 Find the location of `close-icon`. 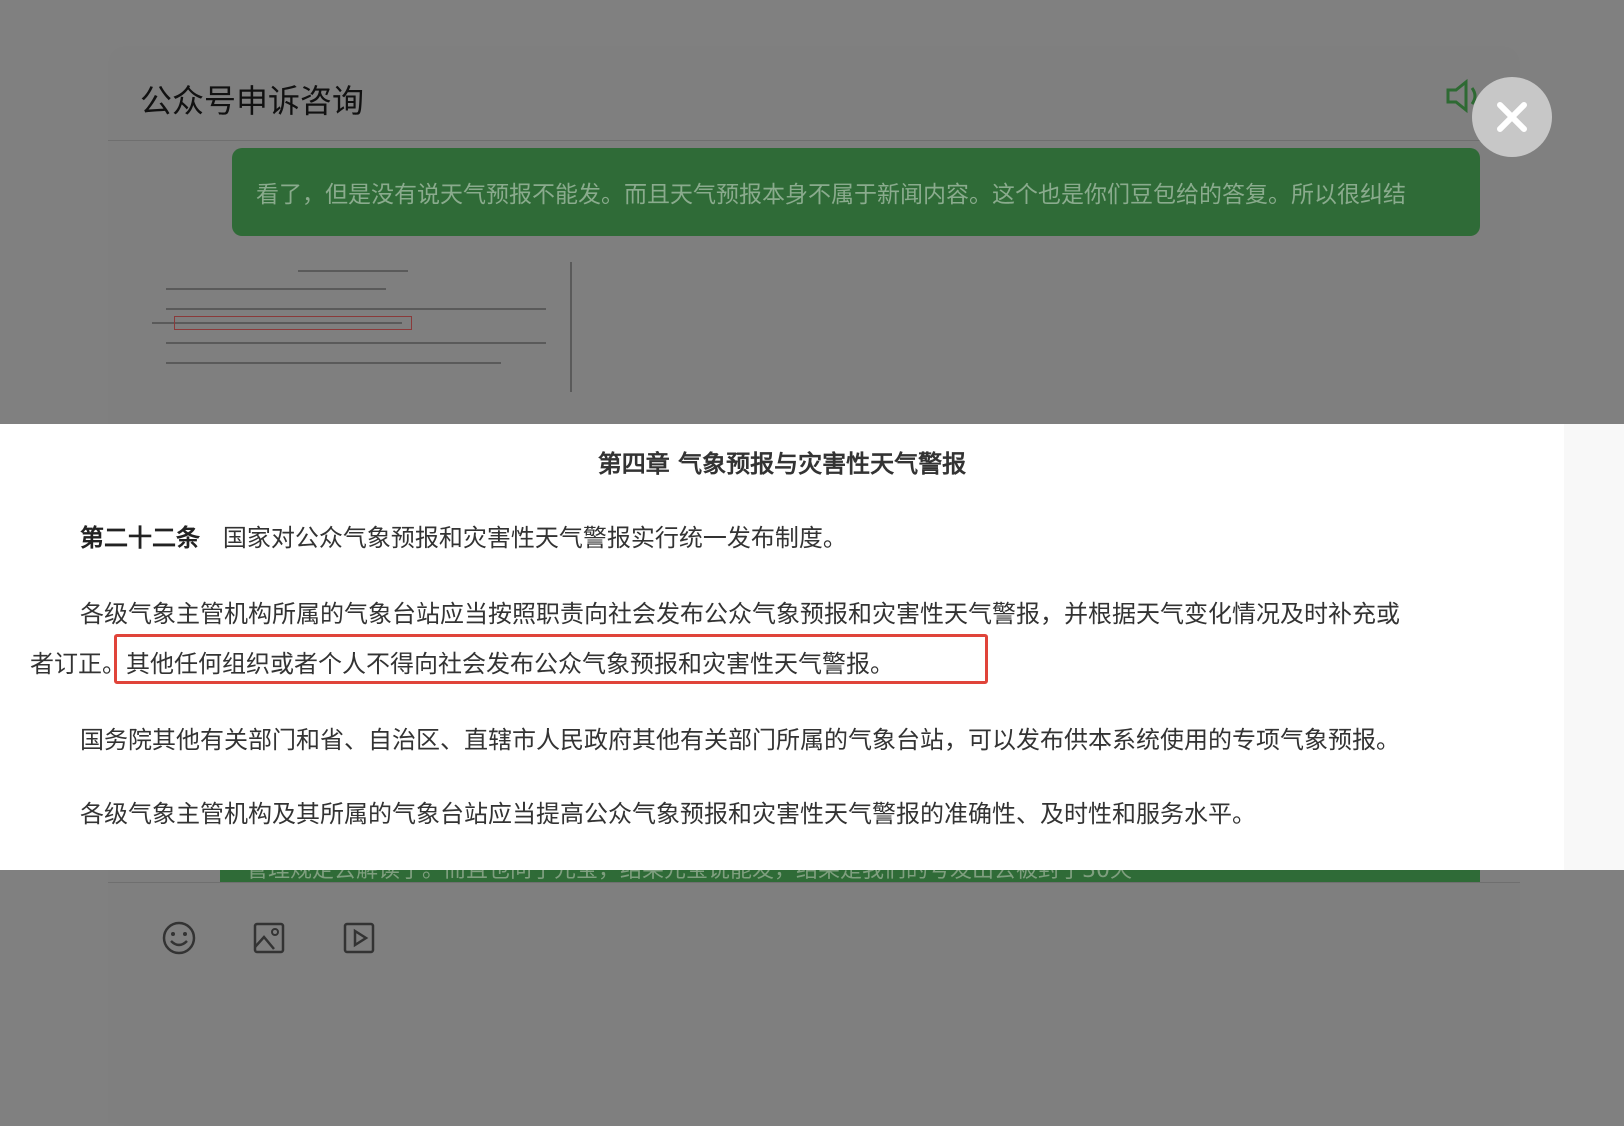

close-icon is located at coordinates (1512, 117).